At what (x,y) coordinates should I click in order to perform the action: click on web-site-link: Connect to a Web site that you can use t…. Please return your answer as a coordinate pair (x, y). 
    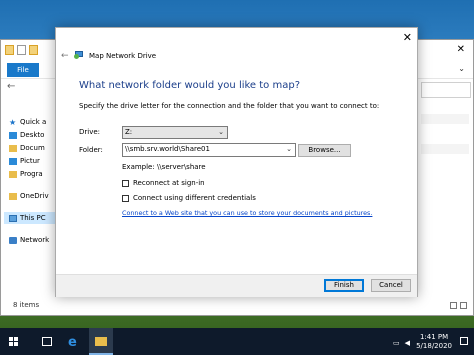
    Looking at the image, I should click on (247, 213).